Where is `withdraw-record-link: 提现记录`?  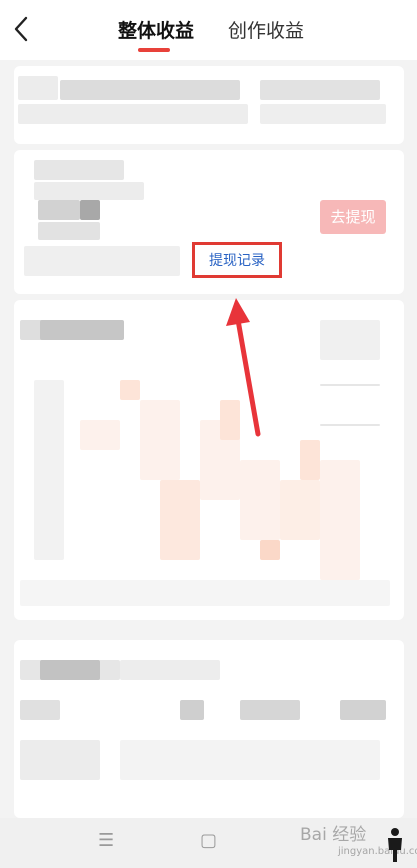 withdraw-record-link: 提现记录 is located at coordinates (237, 260).